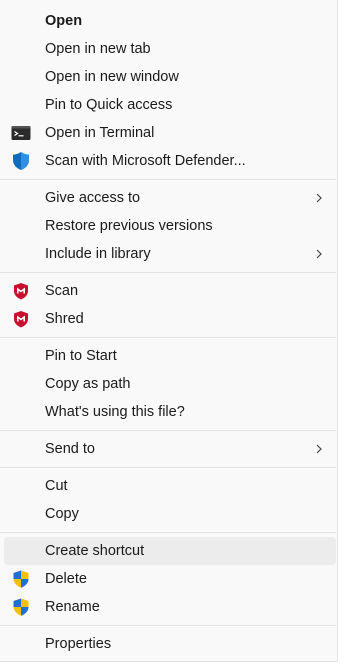 The image size is (344, 664). I want to click on menu-item-label: Restore previous versions, so click(129, 226).